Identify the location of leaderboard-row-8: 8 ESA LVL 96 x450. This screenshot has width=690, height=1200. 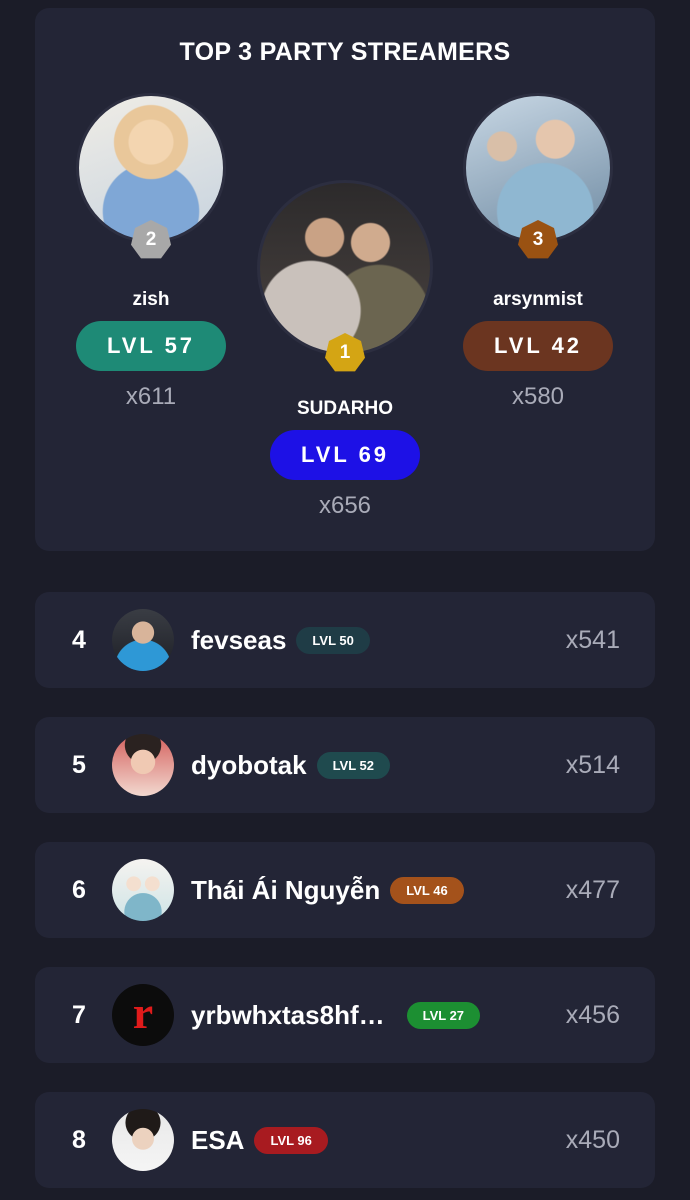
(345, 1140).